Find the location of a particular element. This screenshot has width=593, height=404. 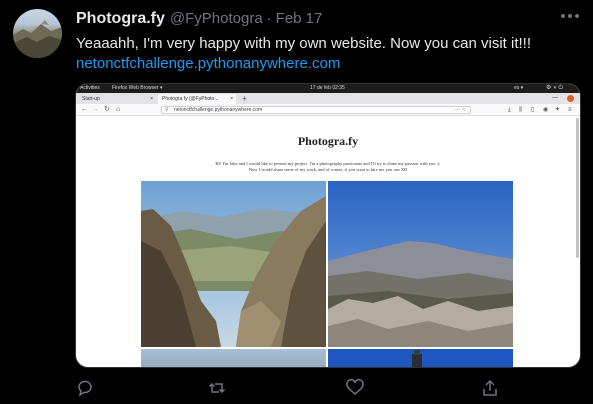

bookmark-star-icon: ··· ☆ is located at coordinates (460, 110).